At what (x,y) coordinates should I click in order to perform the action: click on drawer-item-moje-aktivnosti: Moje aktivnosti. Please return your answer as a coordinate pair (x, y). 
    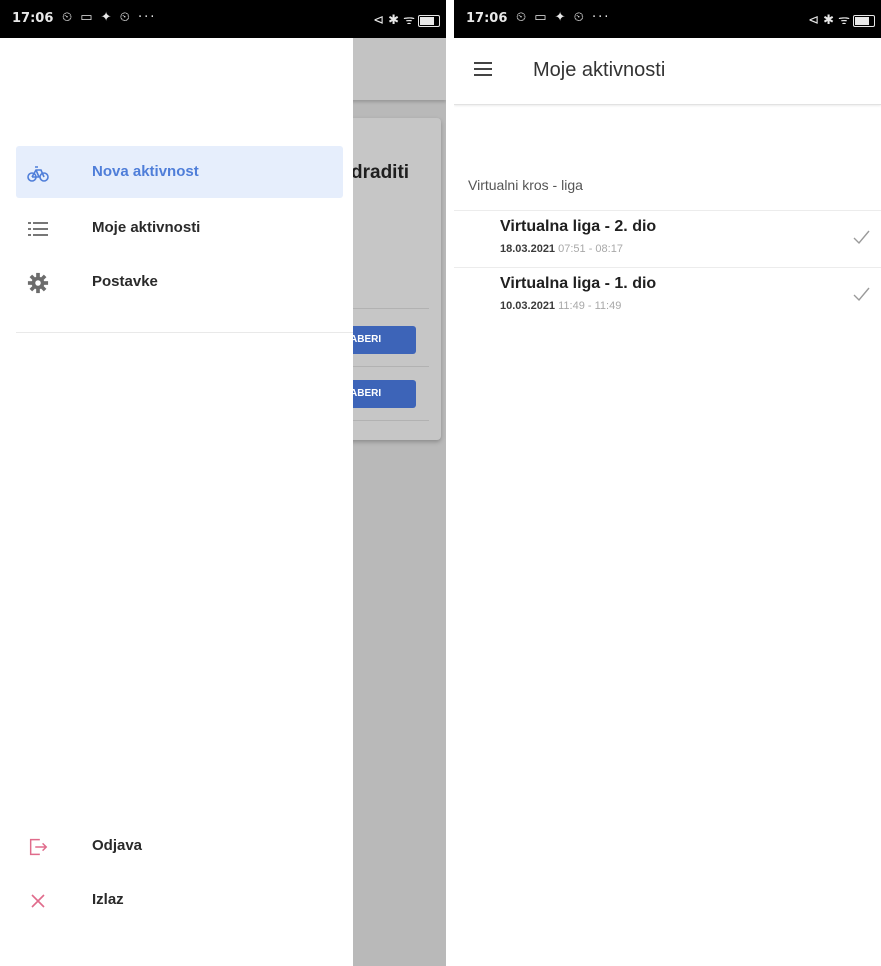
    Looking at the image, I should click on (179, 228).